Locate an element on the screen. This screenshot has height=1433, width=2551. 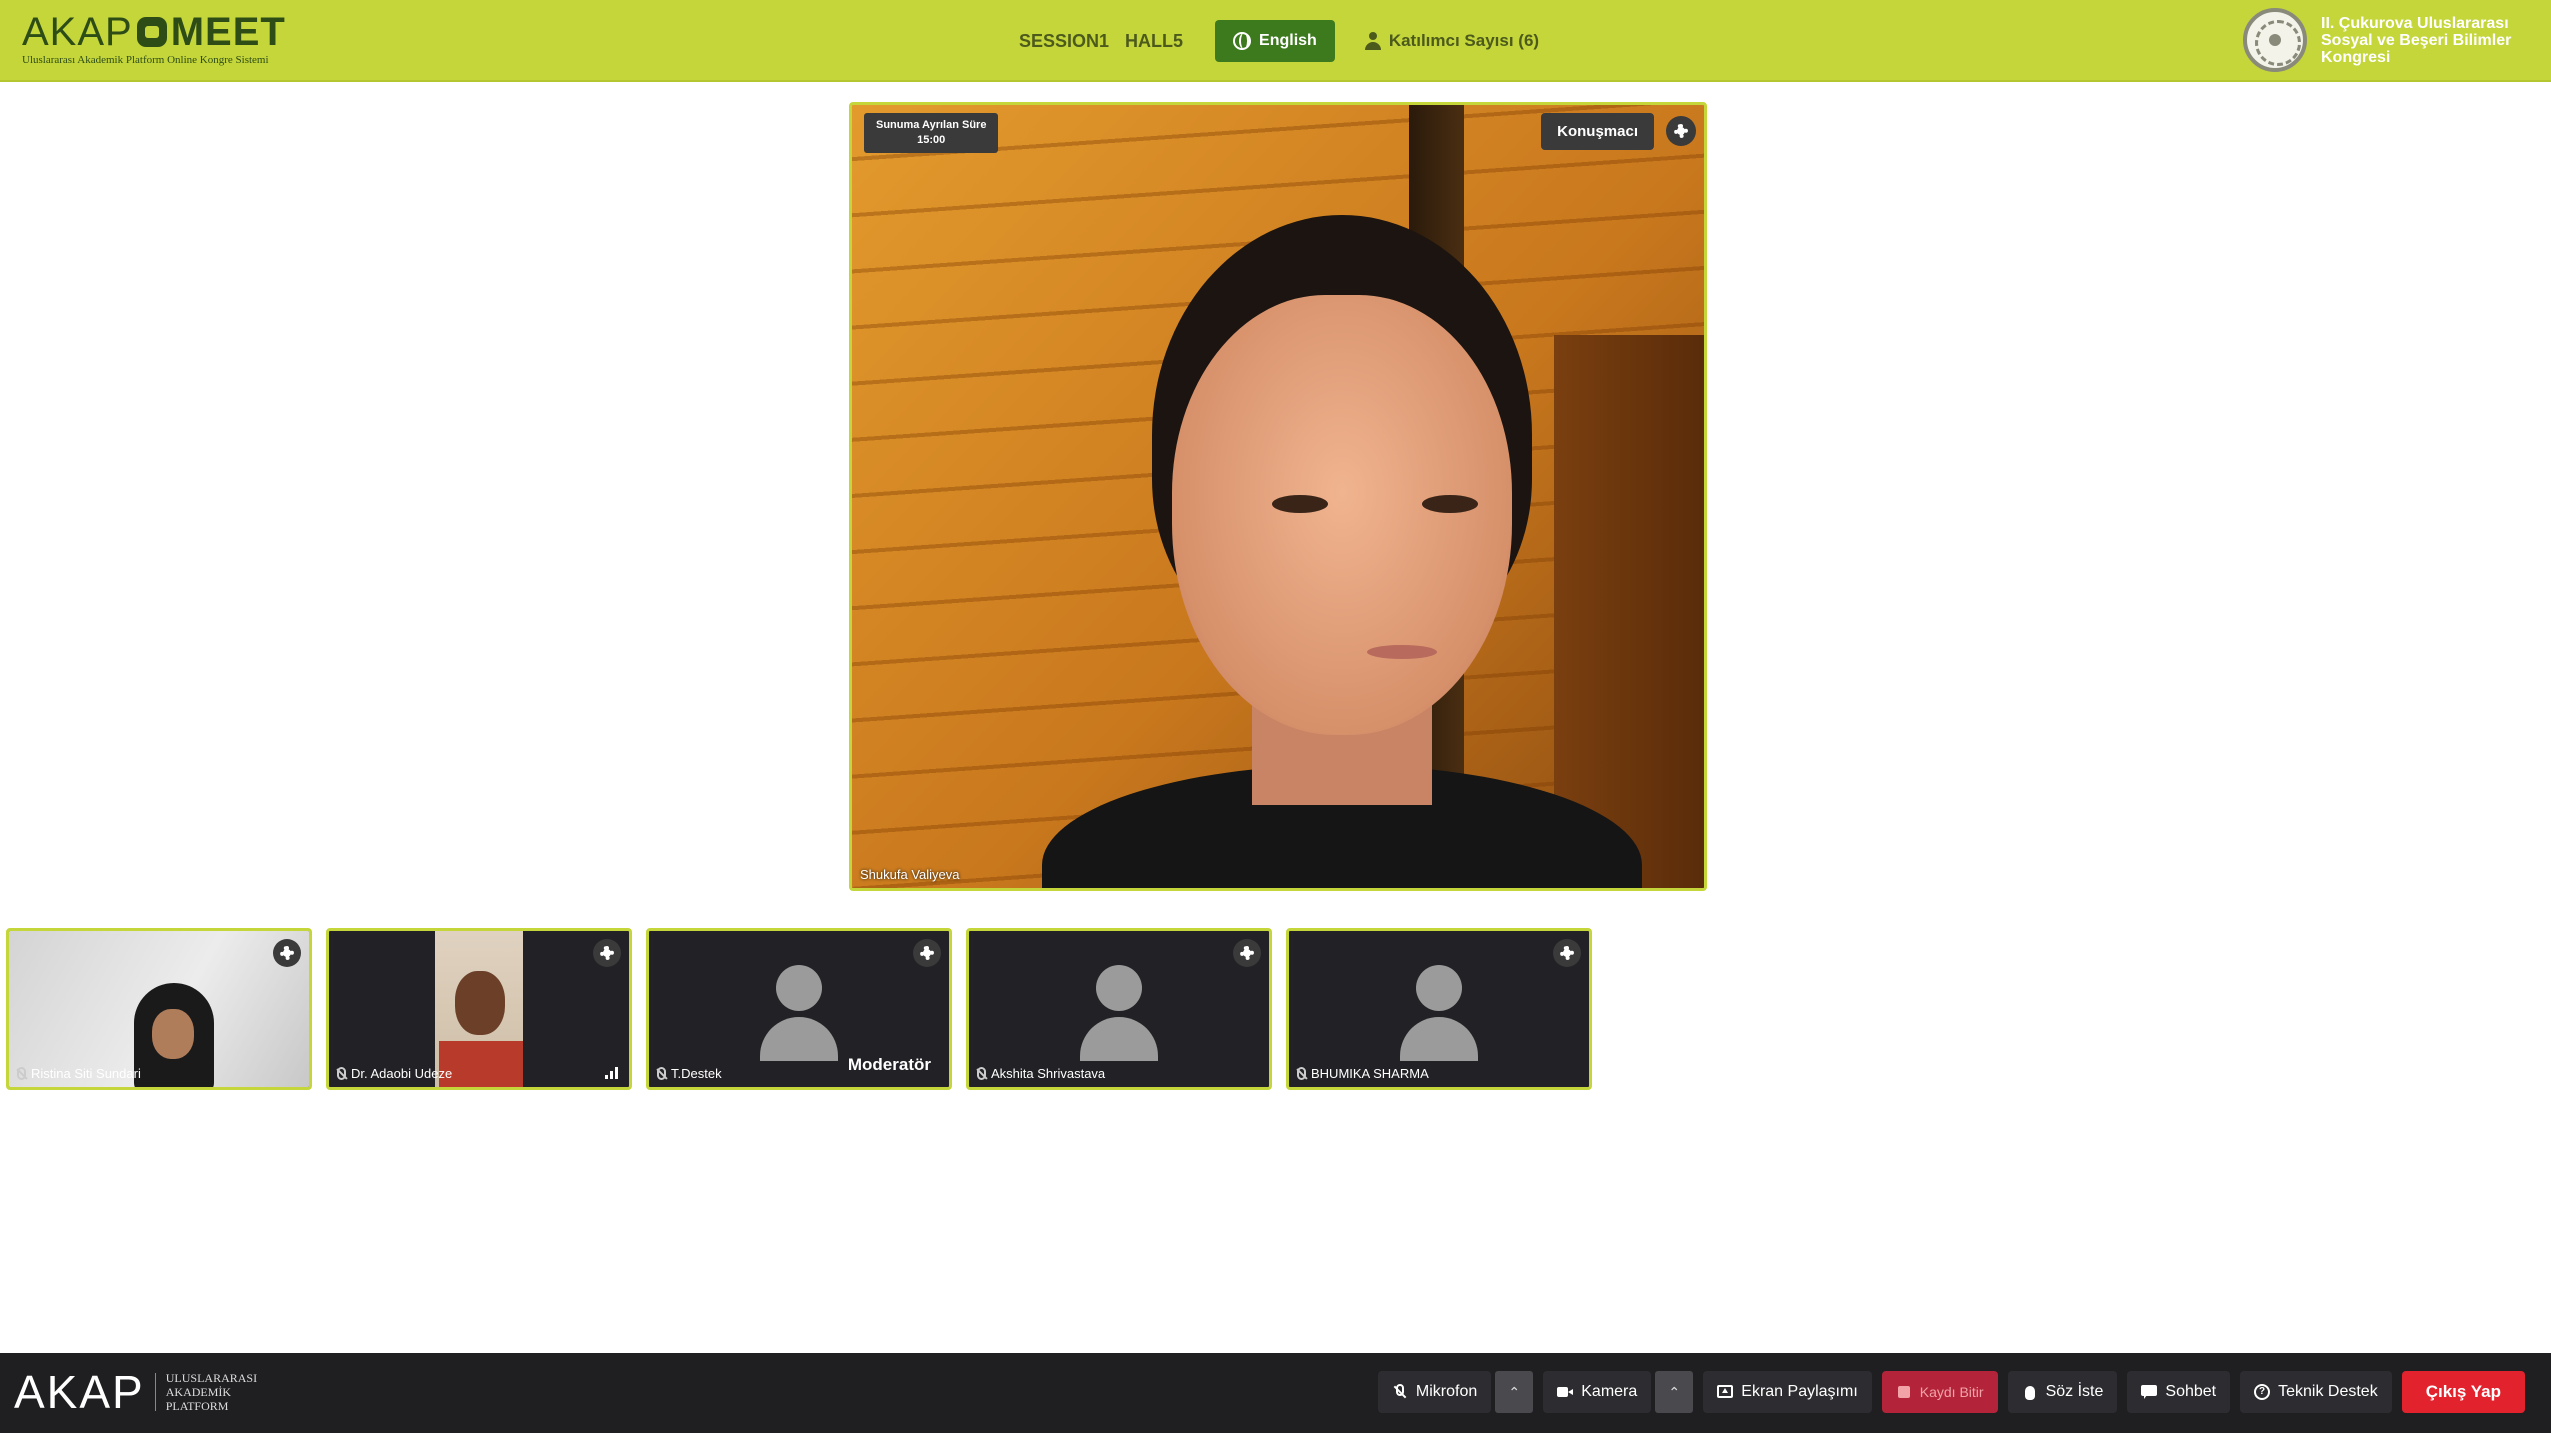
language-label: English is located at coordinates (1288, 40).